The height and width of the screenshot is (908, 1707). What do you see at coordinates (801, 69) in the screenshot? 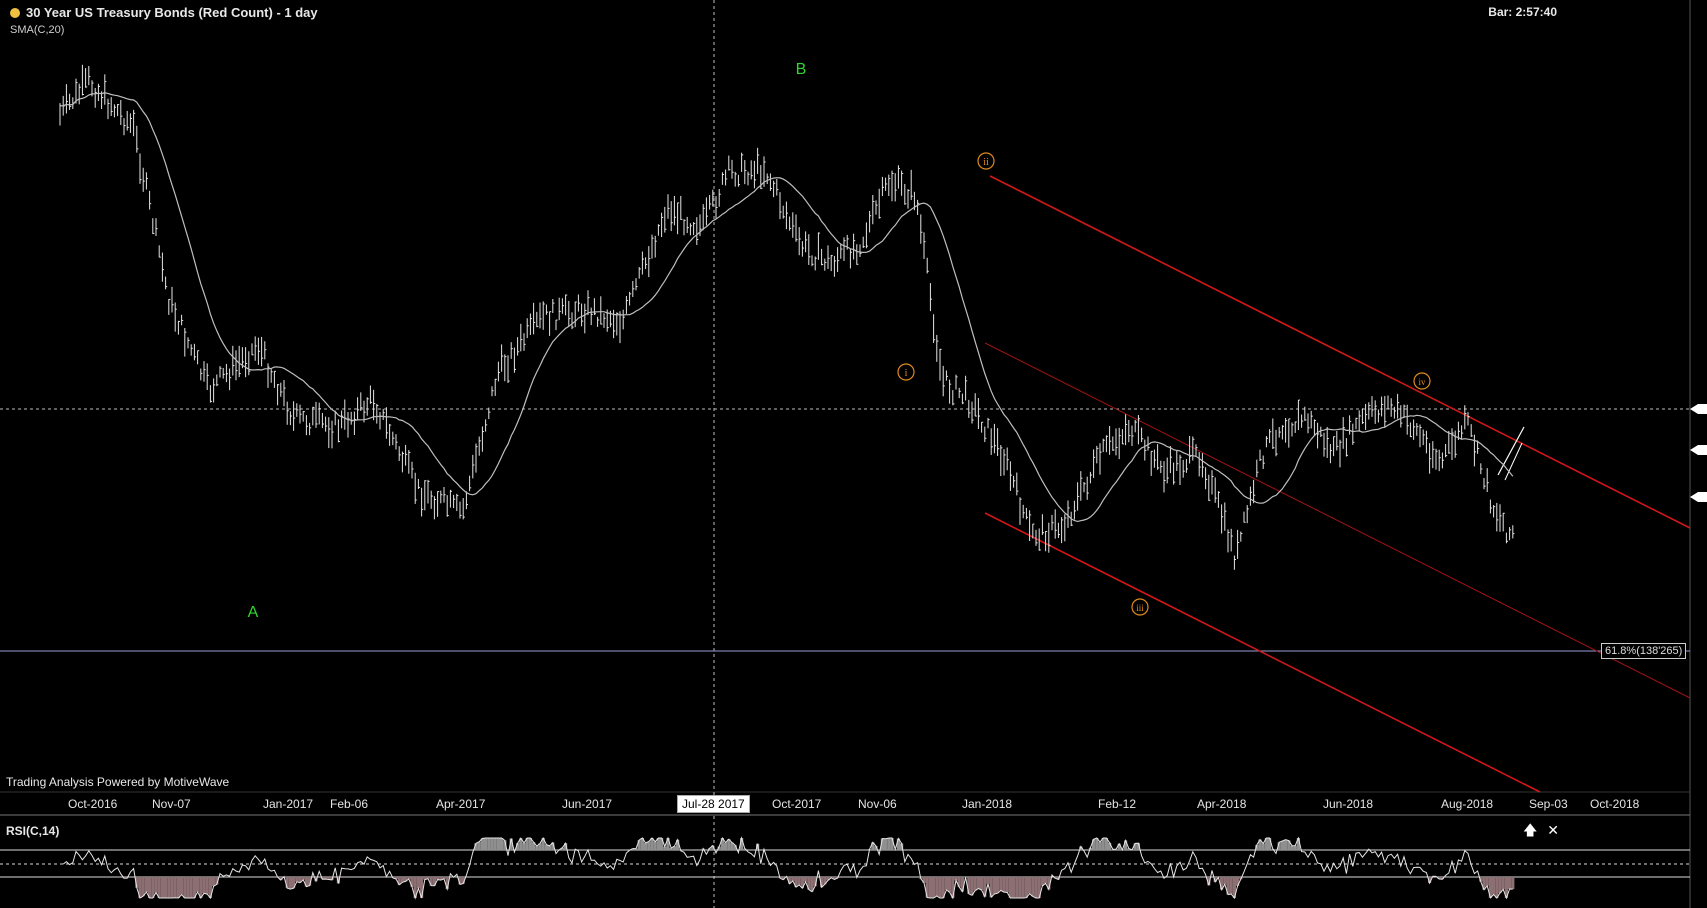
I see `wave-label-B: B` at bounding box center [801, 69].